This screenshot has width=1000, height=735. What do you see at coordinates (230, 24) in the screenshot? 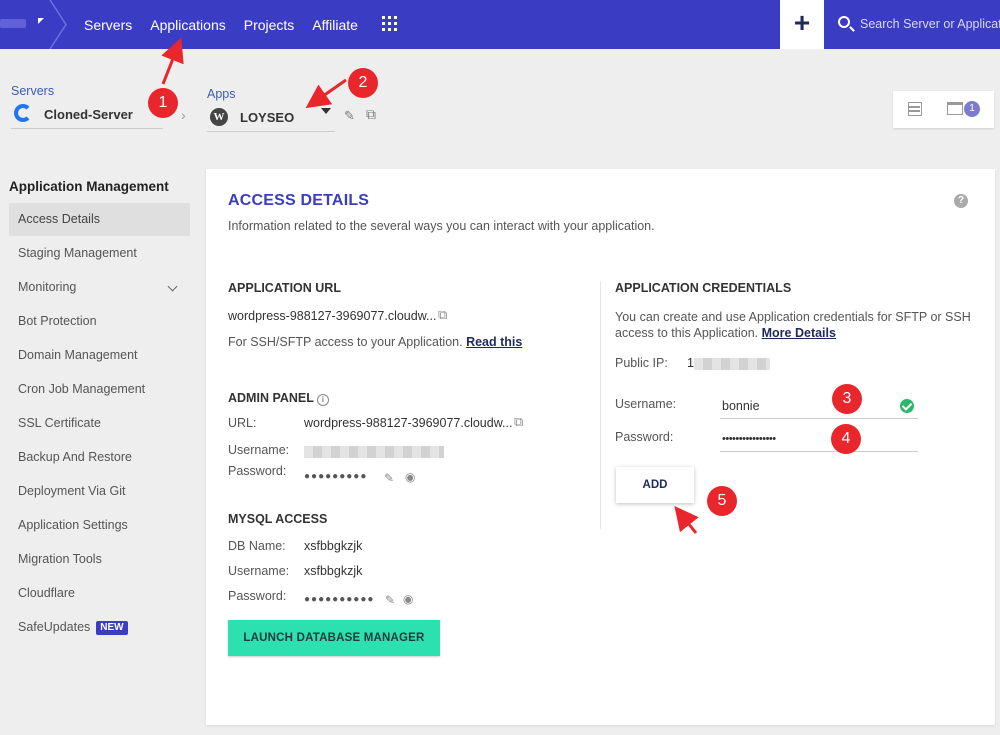
I see `main-nav: Servers Applications Projects Affiliate` at bounding box center [230, 24].